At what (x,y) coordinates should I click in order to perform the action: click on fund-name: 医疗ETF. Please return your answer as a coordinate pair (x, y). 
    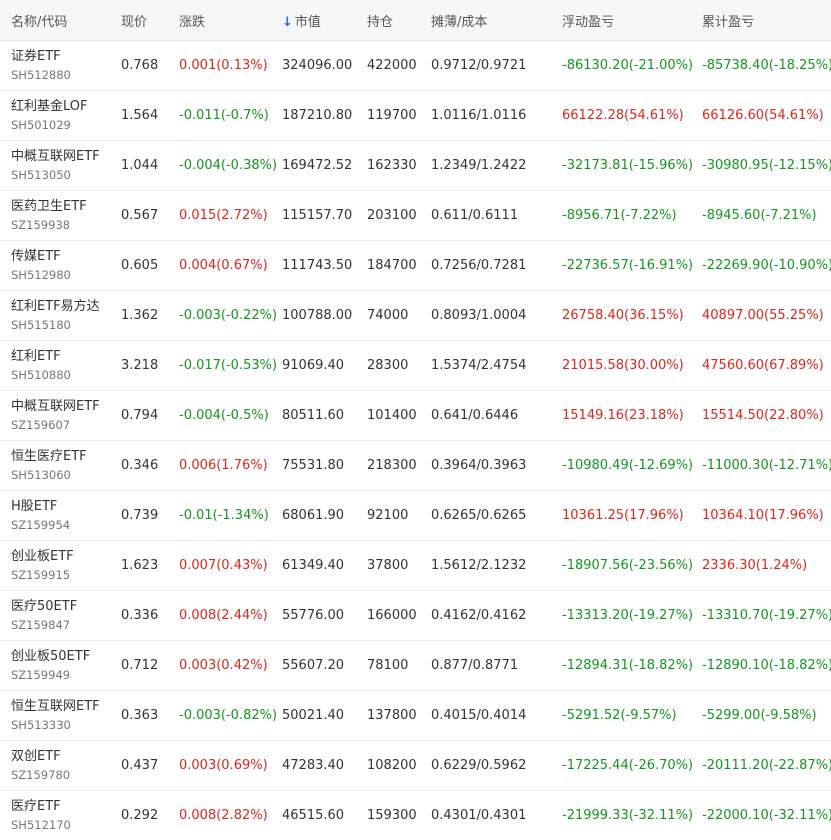
    Looking at the image, I should click on (60, 807).